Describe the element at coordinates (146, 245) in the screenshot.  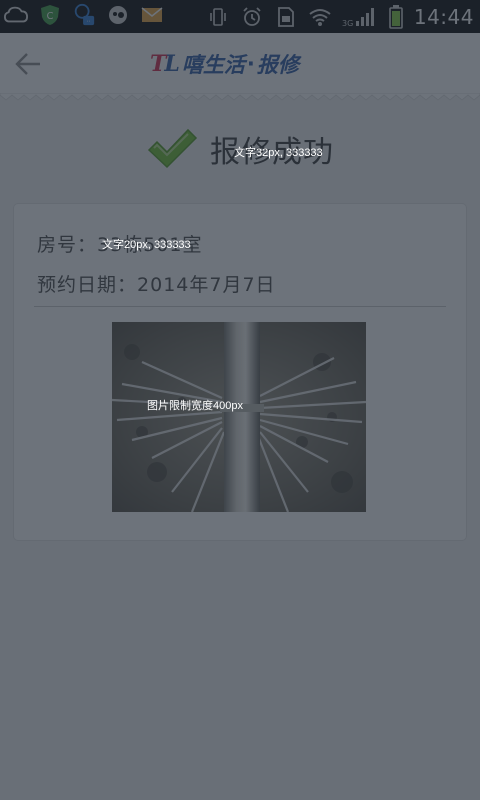
I see `annotation-text-spec: 文字20px, 333333` at that location.